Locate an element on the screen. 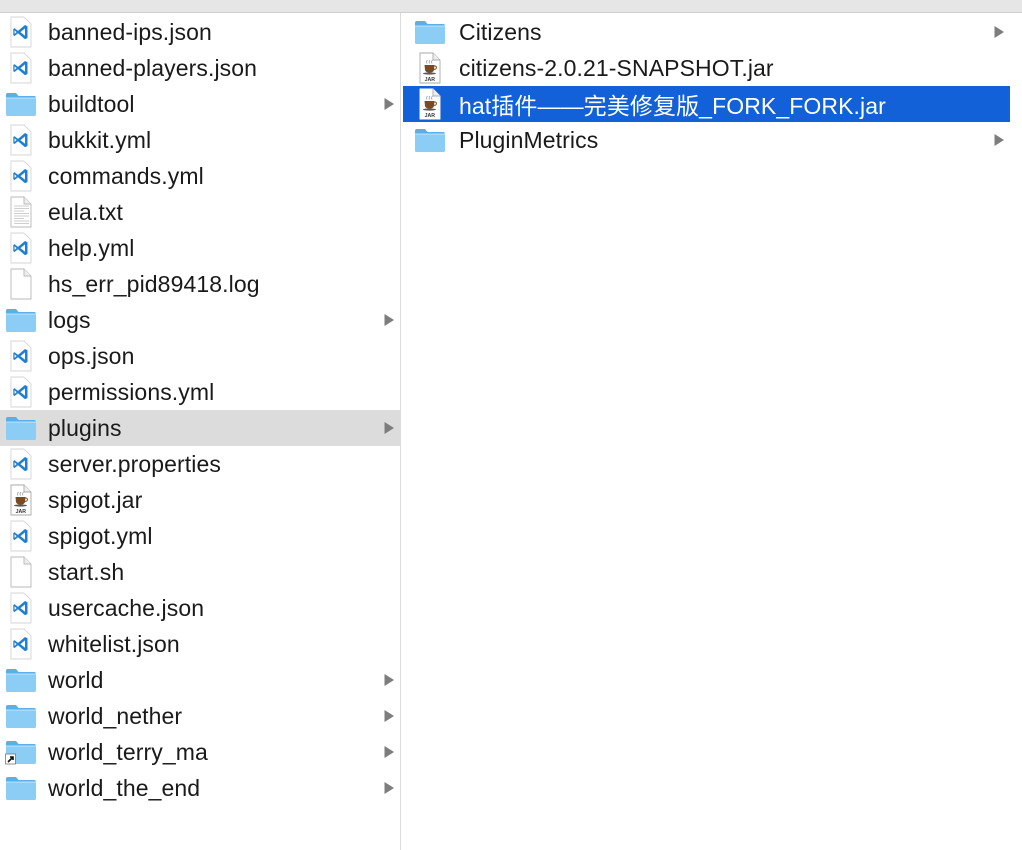  folder-row-world-nether: world_nether is located at coordinates (200, 716).